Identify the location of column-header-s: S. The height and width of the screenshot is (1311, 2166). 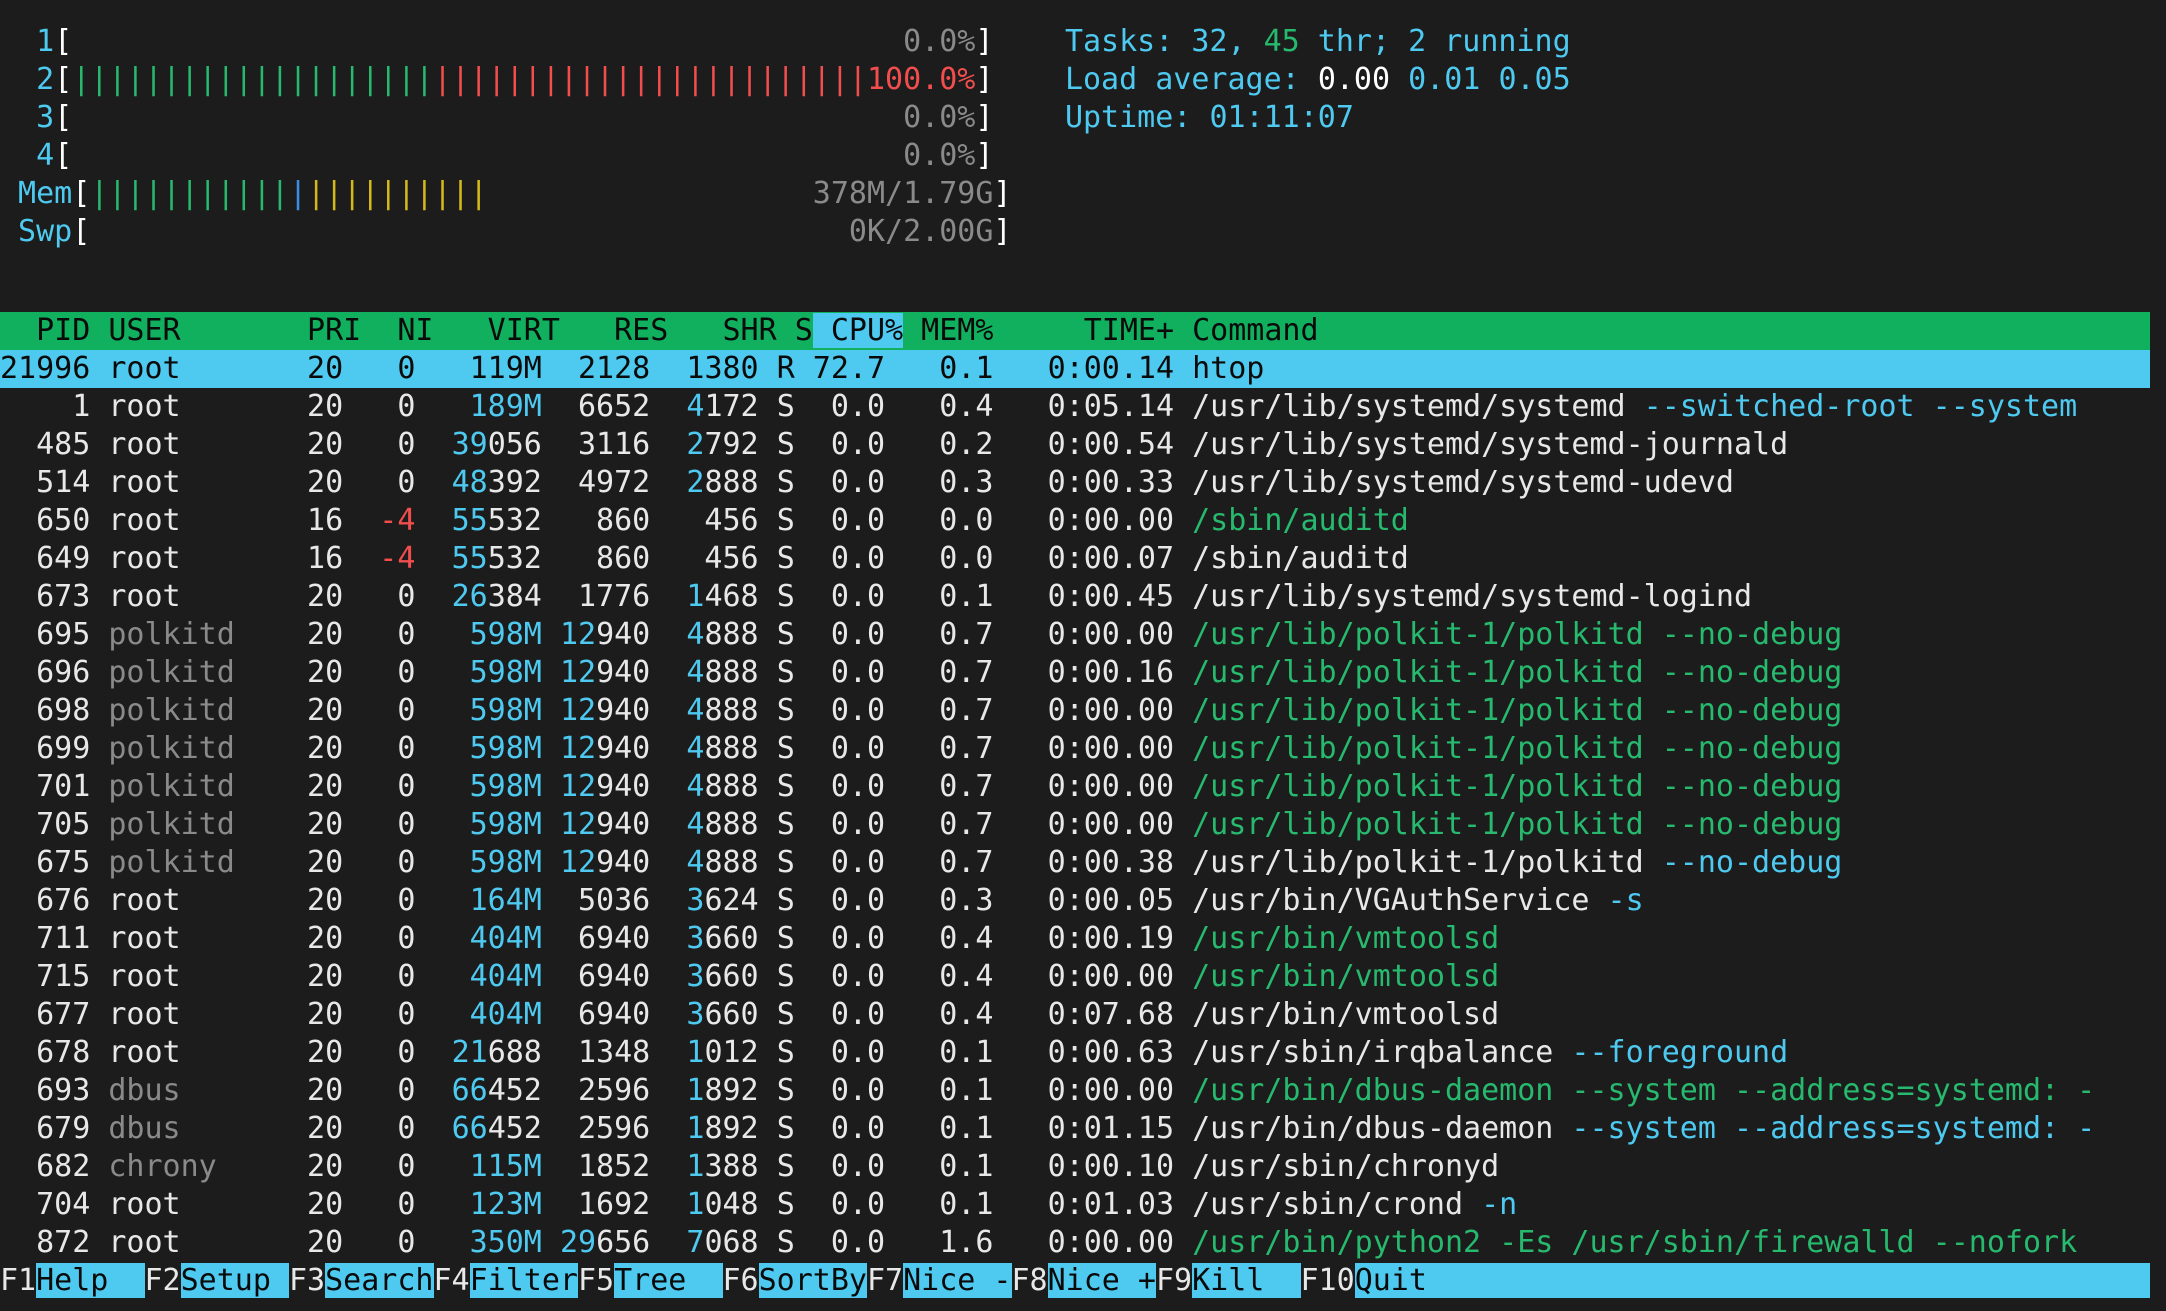
(795, 330).